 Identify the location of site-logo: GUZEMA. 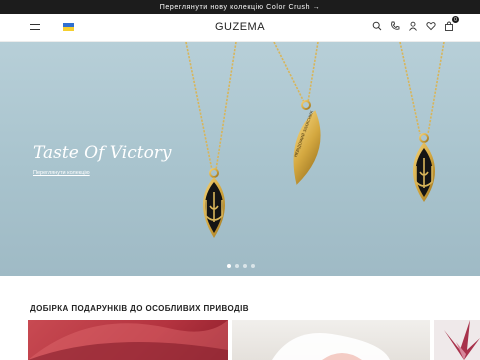
(240, 27).